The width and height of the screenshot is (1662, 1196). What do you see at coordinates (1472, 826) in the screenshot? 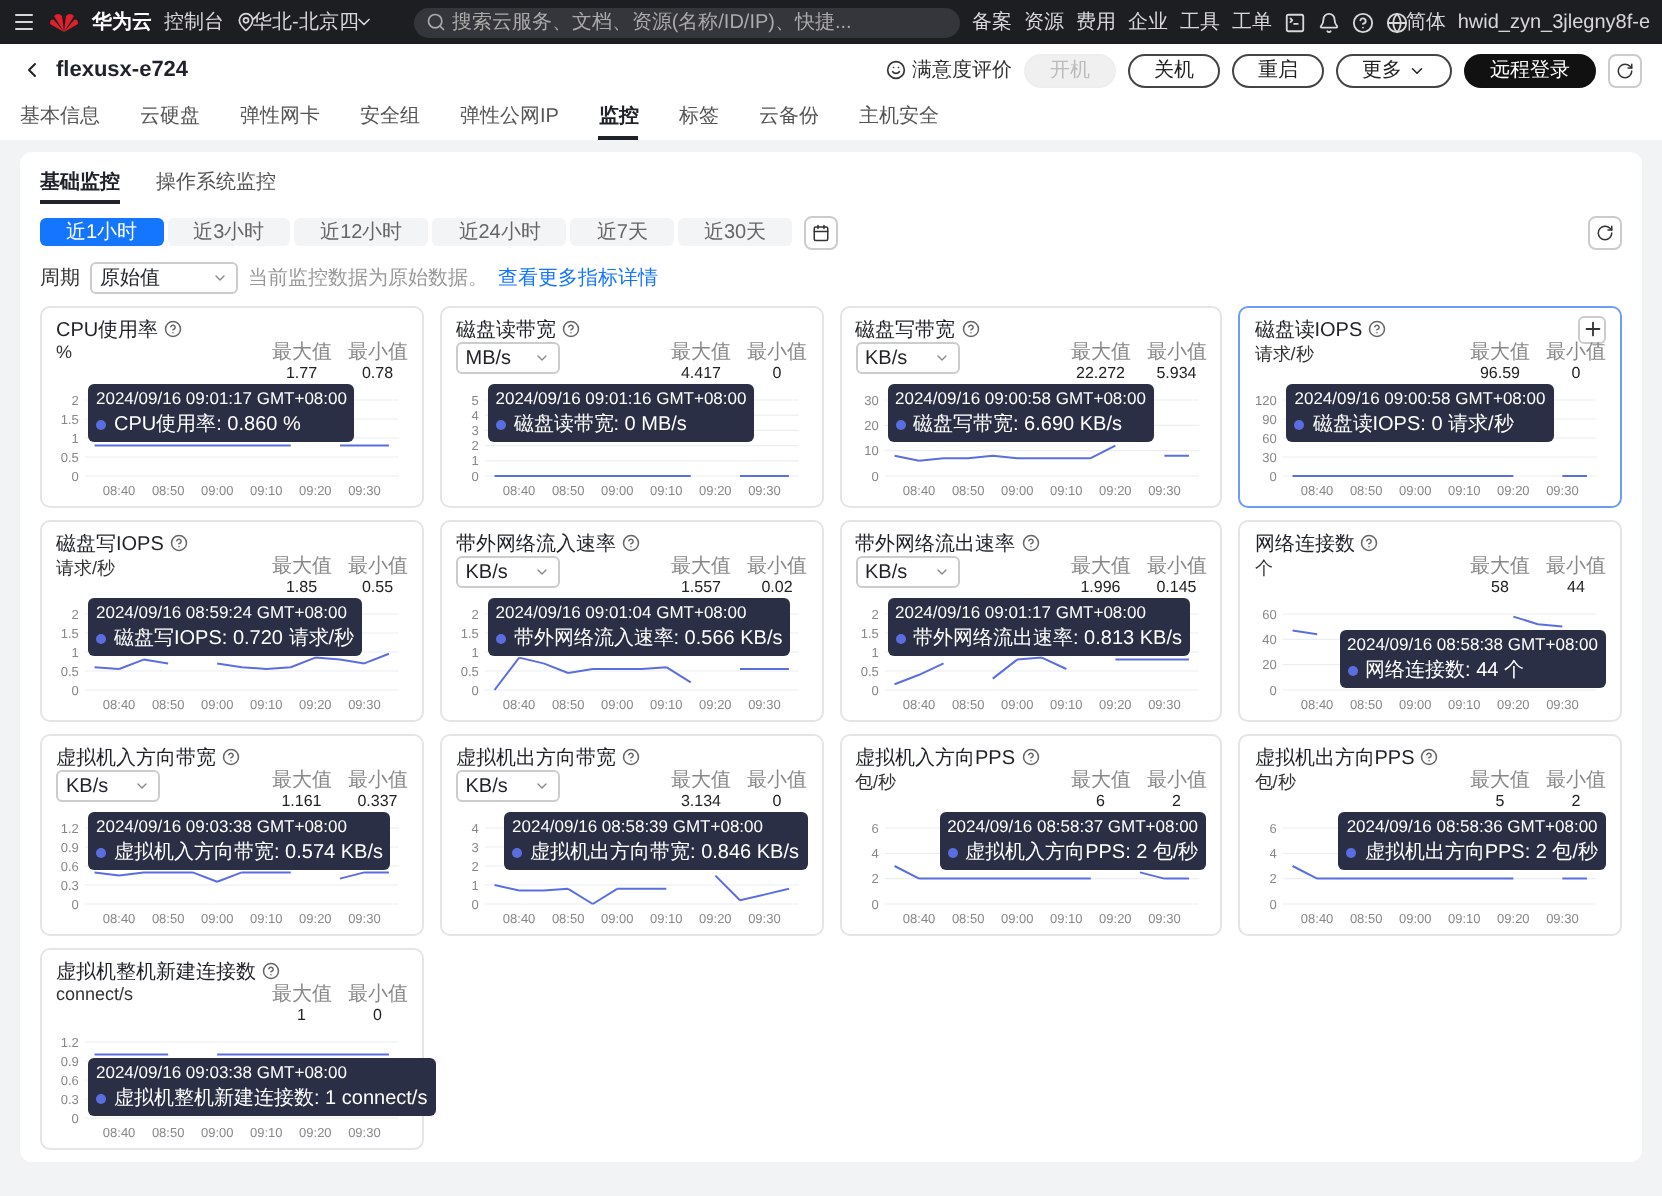
I see `tooltip-time: 2024/09/16 08:58:36 GMT+08:00` at bounding box center [1472, 826].